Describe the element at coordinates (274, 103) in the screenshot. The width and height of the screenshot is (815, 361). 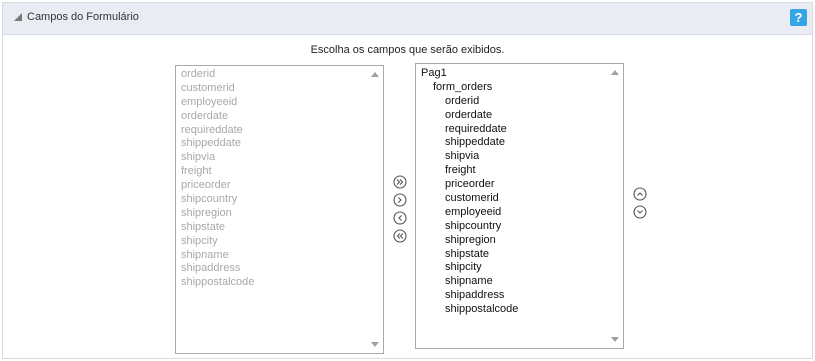
I see `available-field-item: employeeid` at that location.